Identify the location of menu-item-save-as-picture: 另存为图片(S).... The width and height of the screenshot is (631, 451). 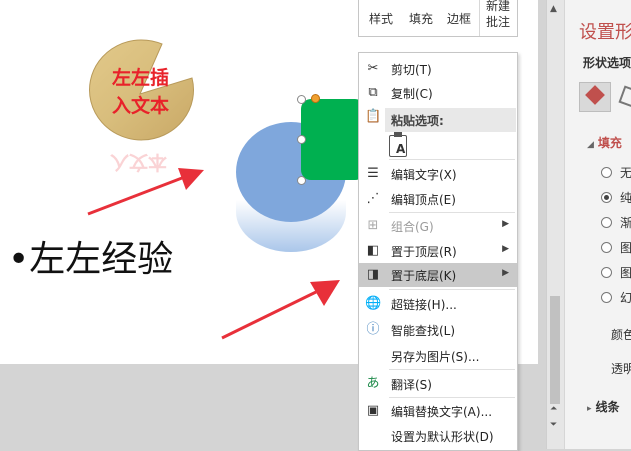
(438, 356).